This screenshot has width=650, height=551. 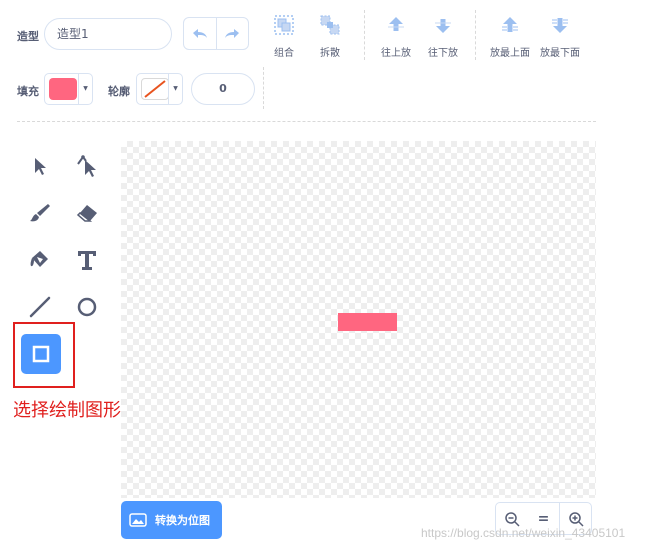 I want to click on redo-button, so click(x=232, y=33).